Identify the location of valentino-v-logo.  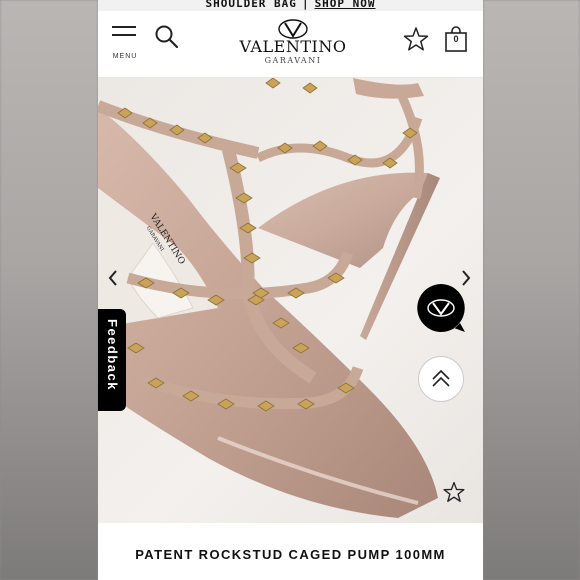
(293, 29).